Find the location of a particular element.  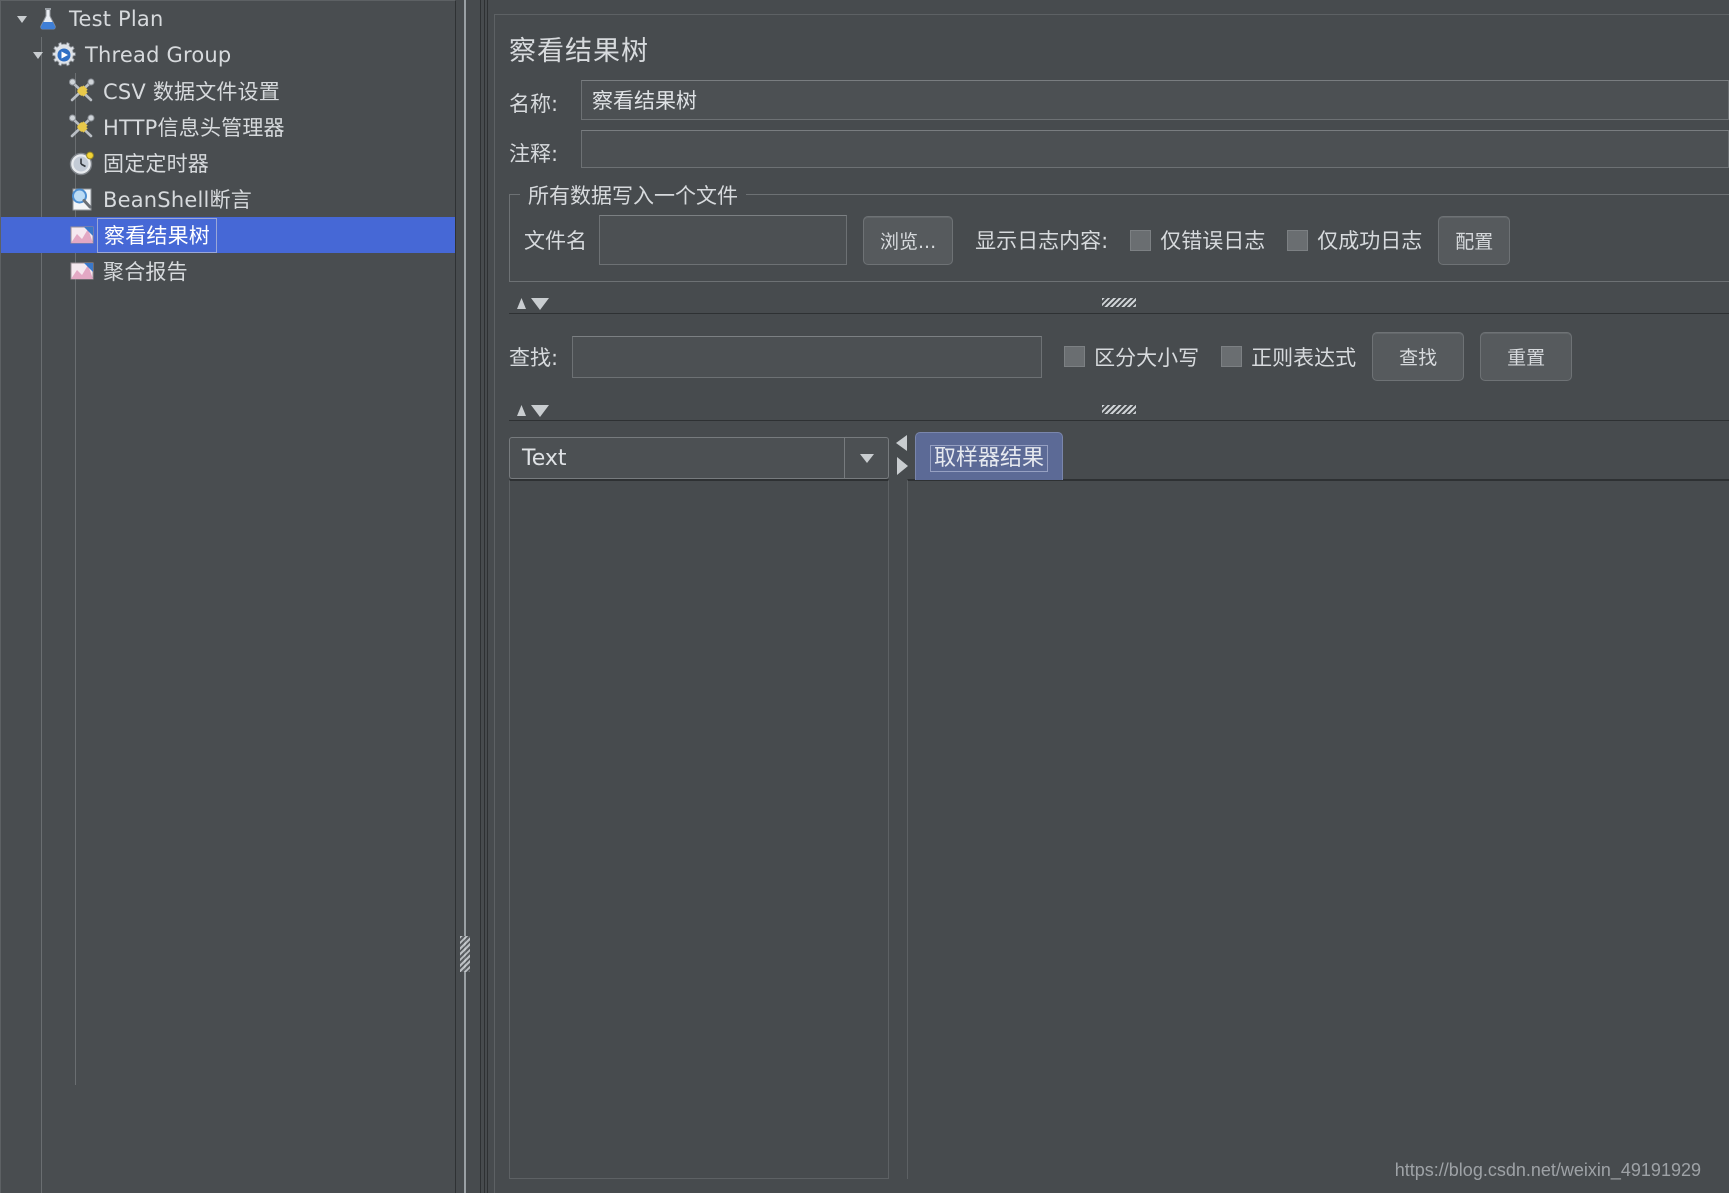

name-input: 察看结果树 is located at coordinates (1155, 100).